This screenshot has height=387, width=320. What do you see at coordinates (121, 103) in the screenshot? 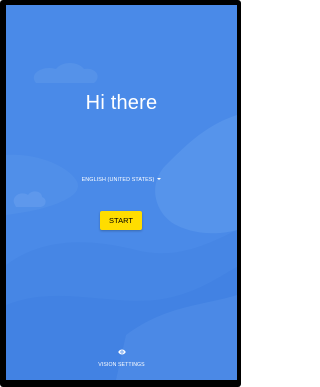
I see `greeting-title: Hi there` at bounding box center [121, 103].